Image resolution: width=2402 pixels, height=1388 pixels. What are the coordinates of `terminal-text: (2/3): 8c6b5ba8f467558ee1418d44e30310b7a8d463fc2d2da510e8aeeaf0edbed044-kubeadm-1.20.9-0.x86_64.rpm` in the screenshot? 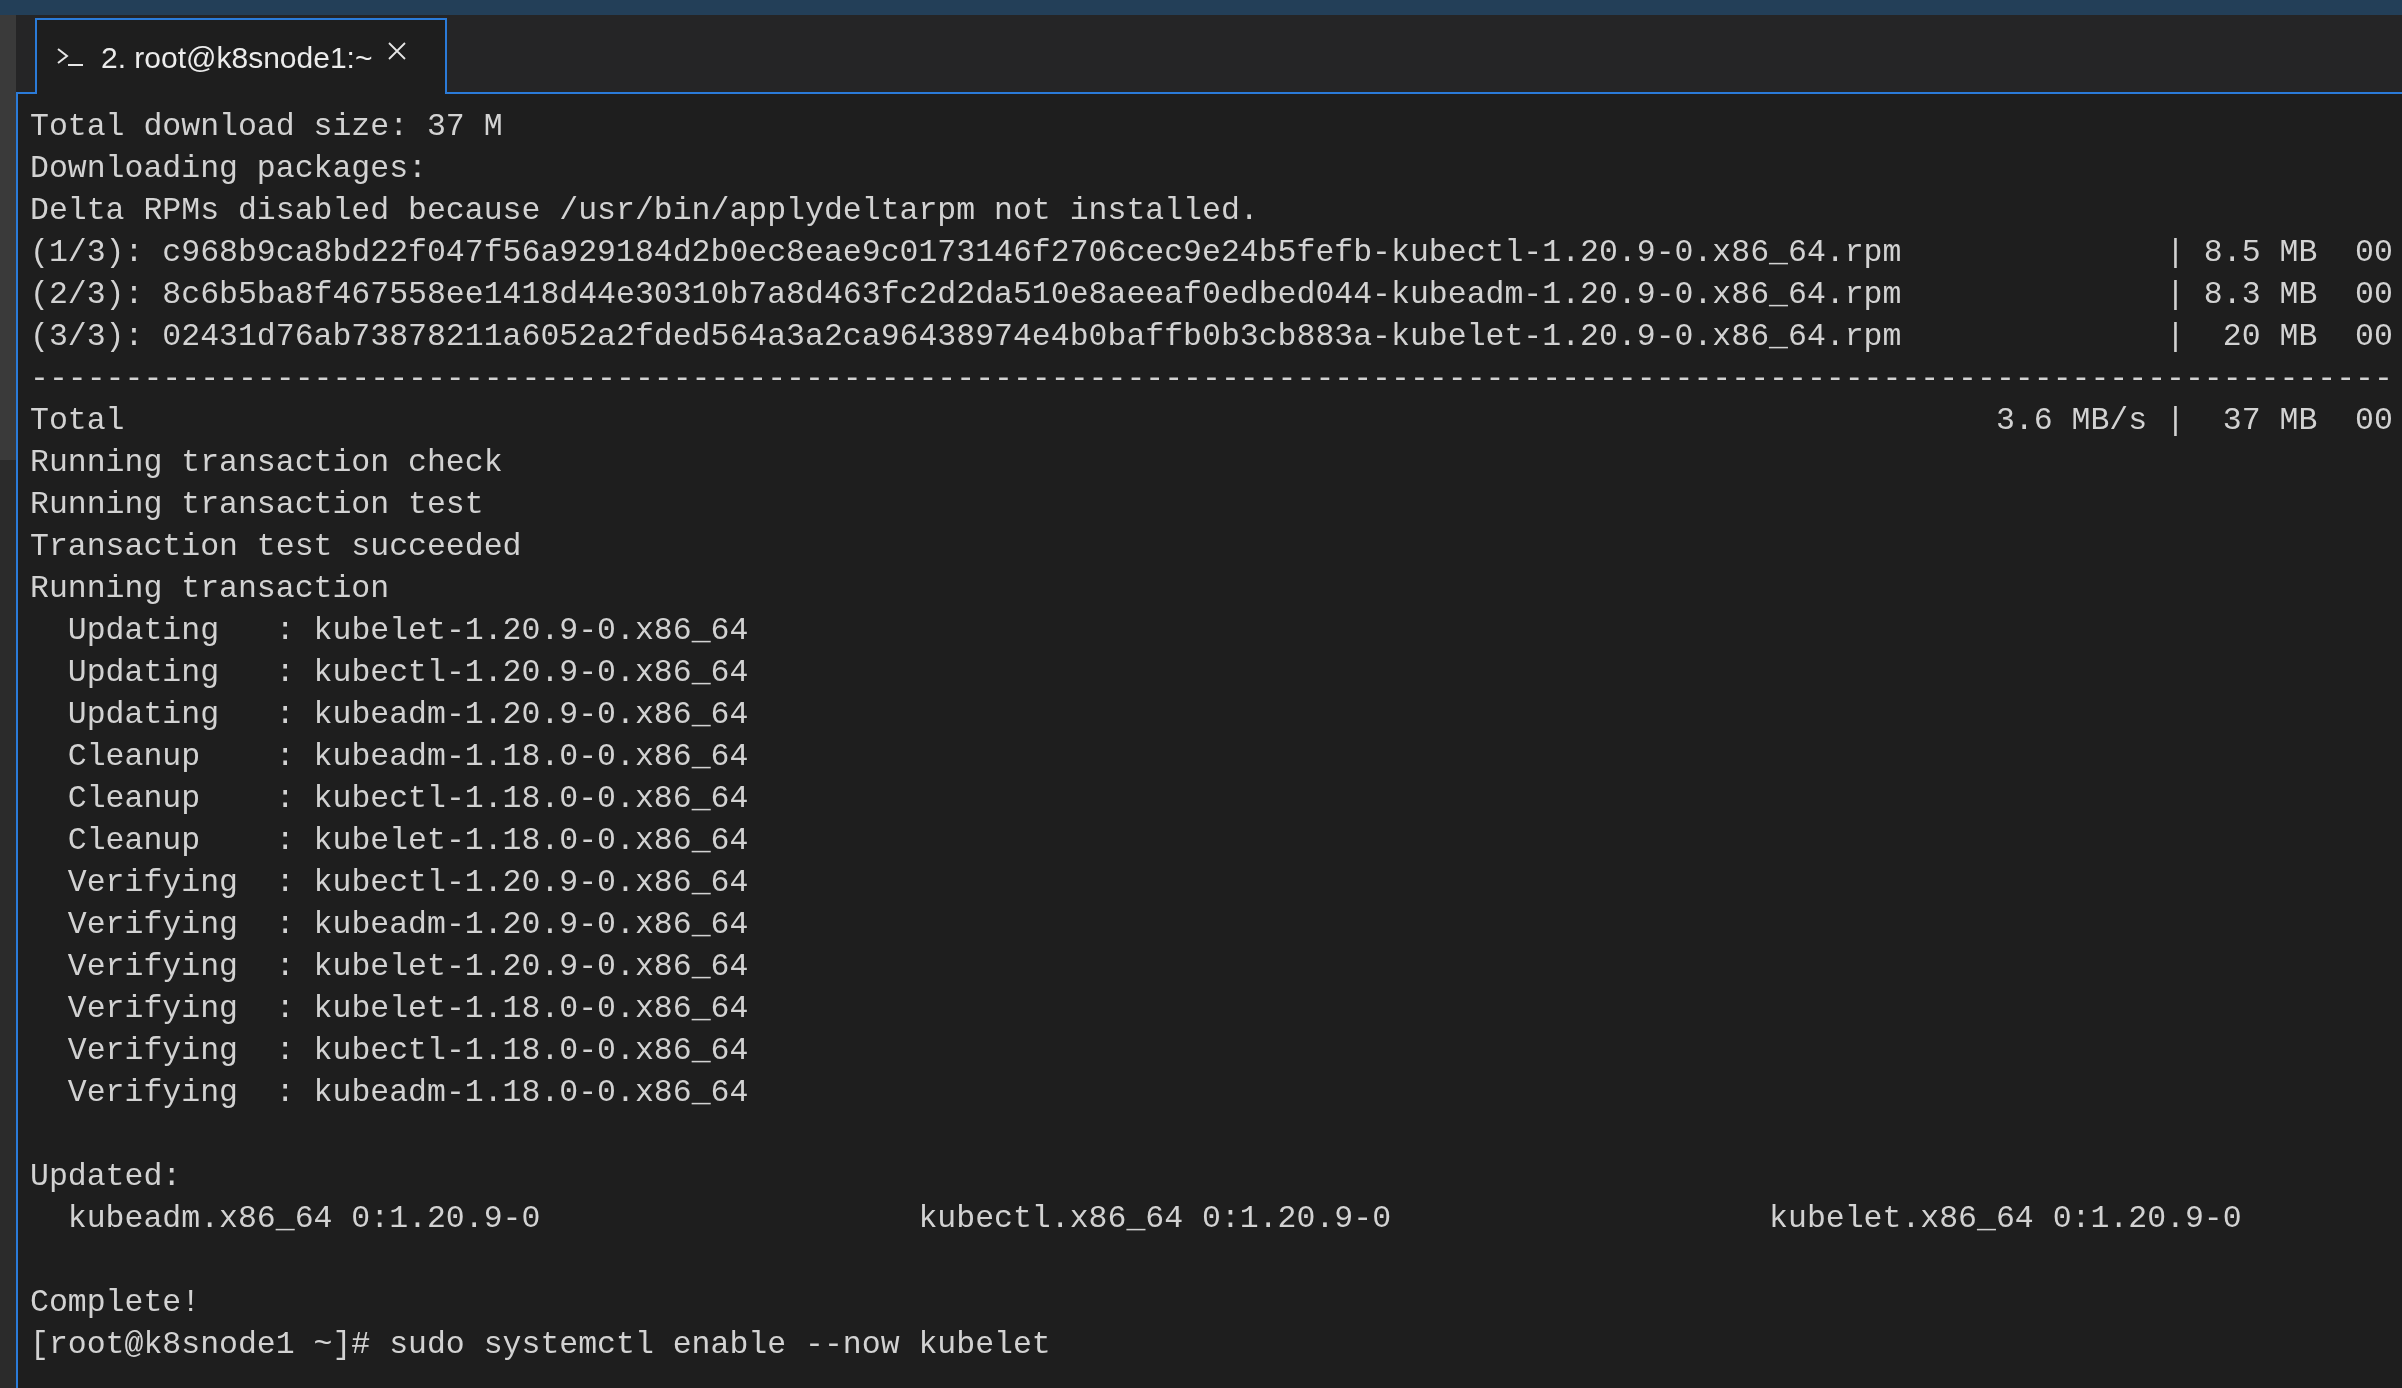 It's located at (966, 294).